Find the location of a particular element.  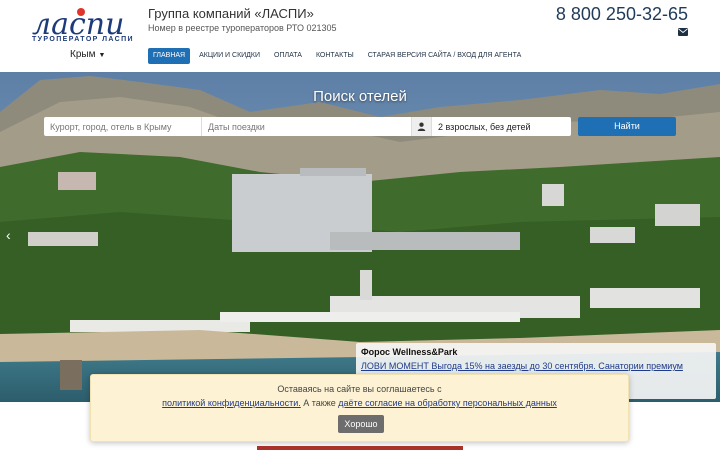

cookie-text-middle: А также is located at coordinates (319, 403).